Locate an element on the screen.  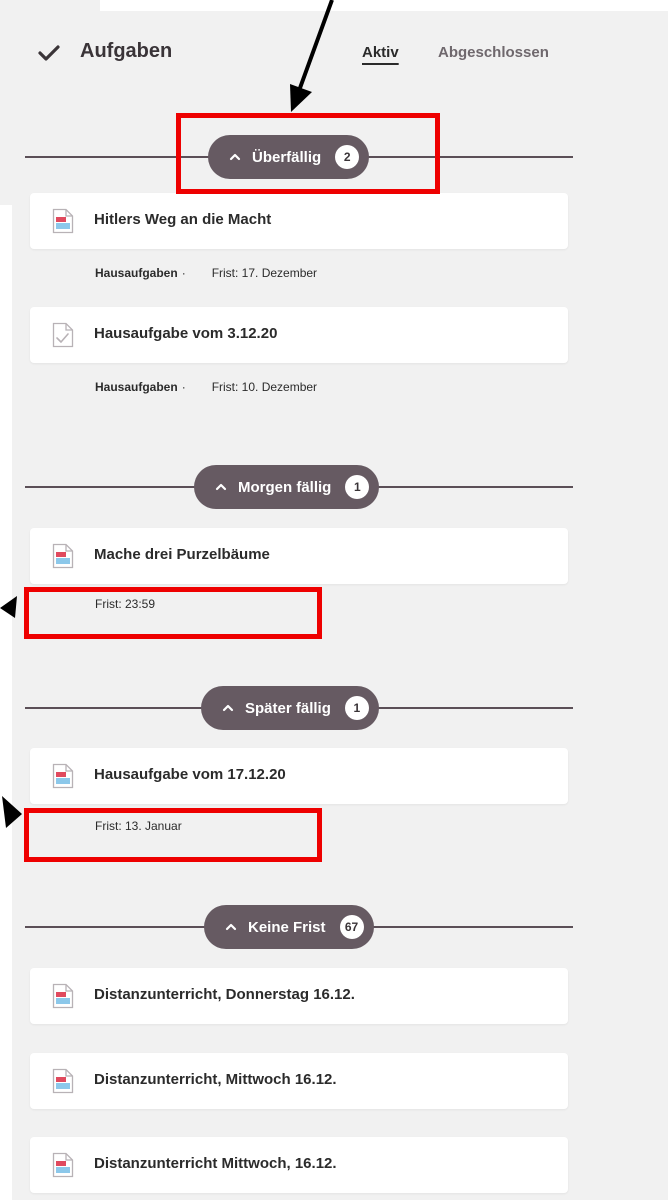
arrow-line-top is located at coordinates (316, 44).